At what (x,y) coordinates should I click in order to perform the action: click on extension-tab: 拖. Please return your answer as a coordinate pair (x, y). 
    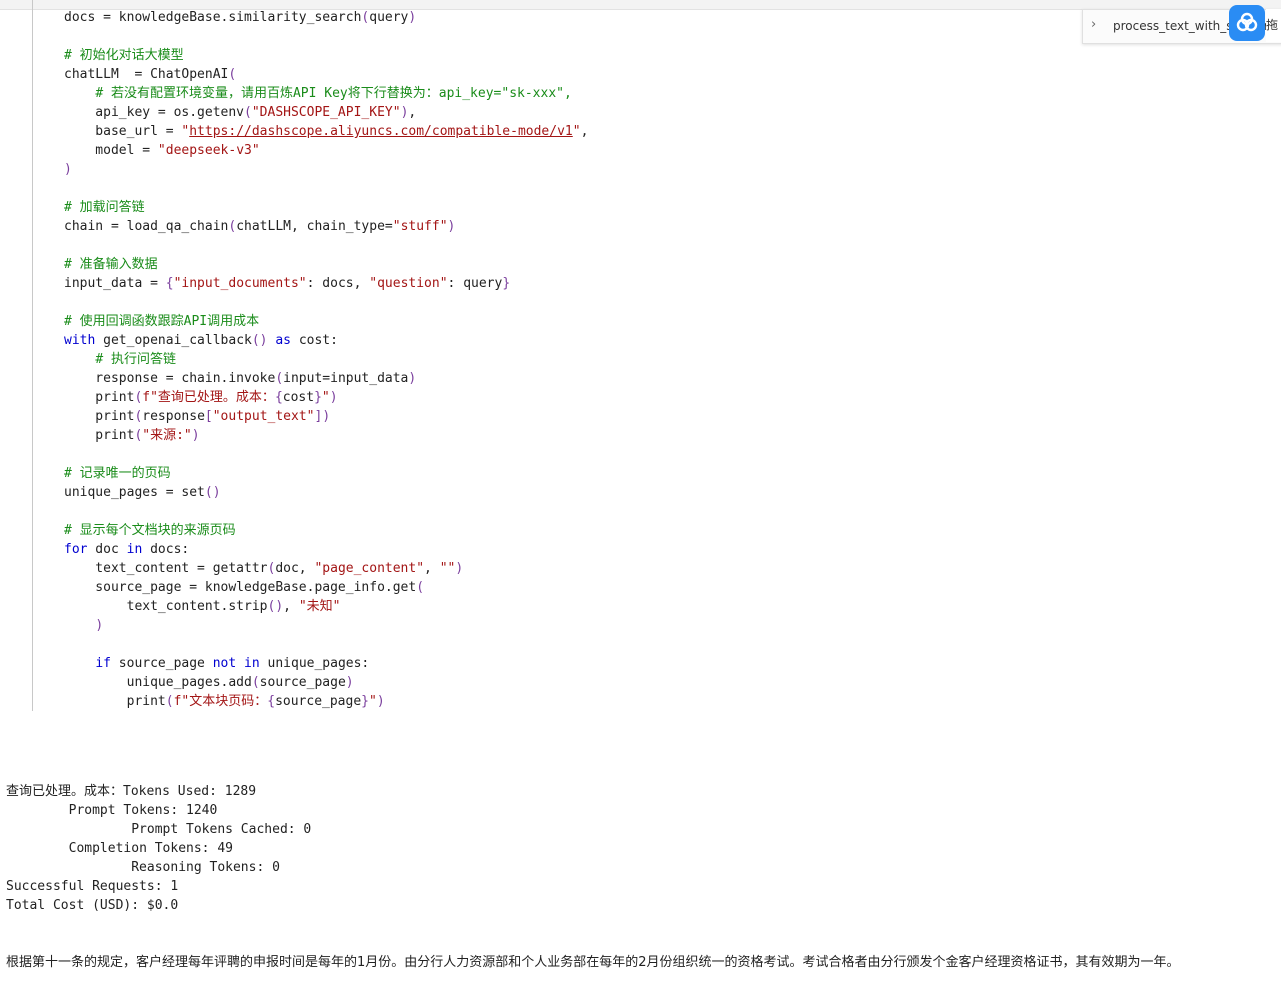
    Looking at the image, I should click on (1273, 25).